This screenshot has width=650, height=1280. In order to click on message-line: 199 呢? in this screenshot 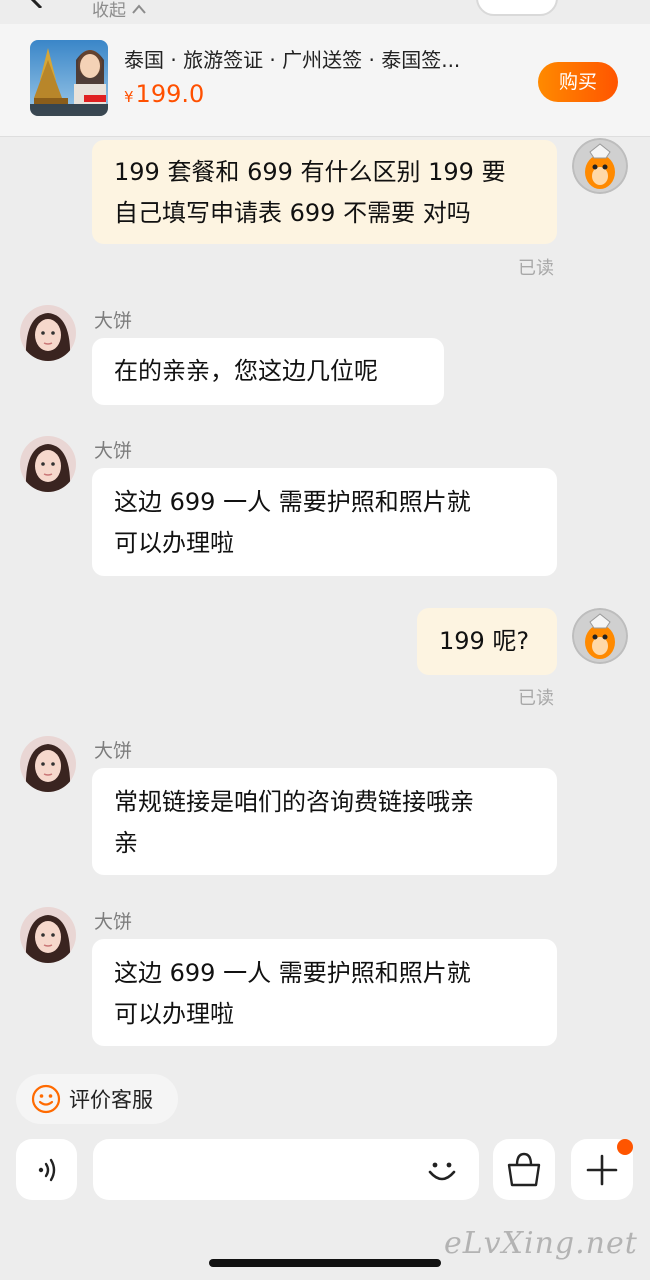, I will do `click(484, 641)`.